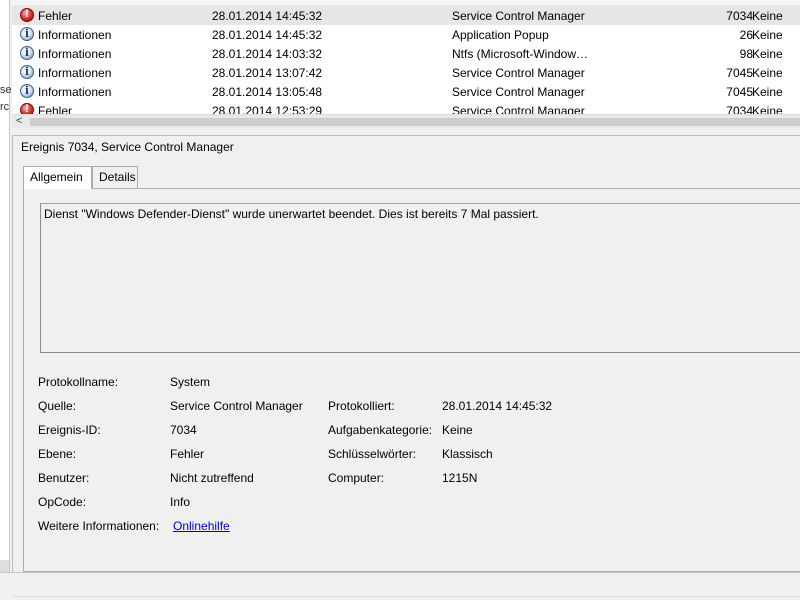  What do you see at coordinates (19, 121) in the screenshot?
I see `scroll-left-icon: <` at bounding box center [19, 121].